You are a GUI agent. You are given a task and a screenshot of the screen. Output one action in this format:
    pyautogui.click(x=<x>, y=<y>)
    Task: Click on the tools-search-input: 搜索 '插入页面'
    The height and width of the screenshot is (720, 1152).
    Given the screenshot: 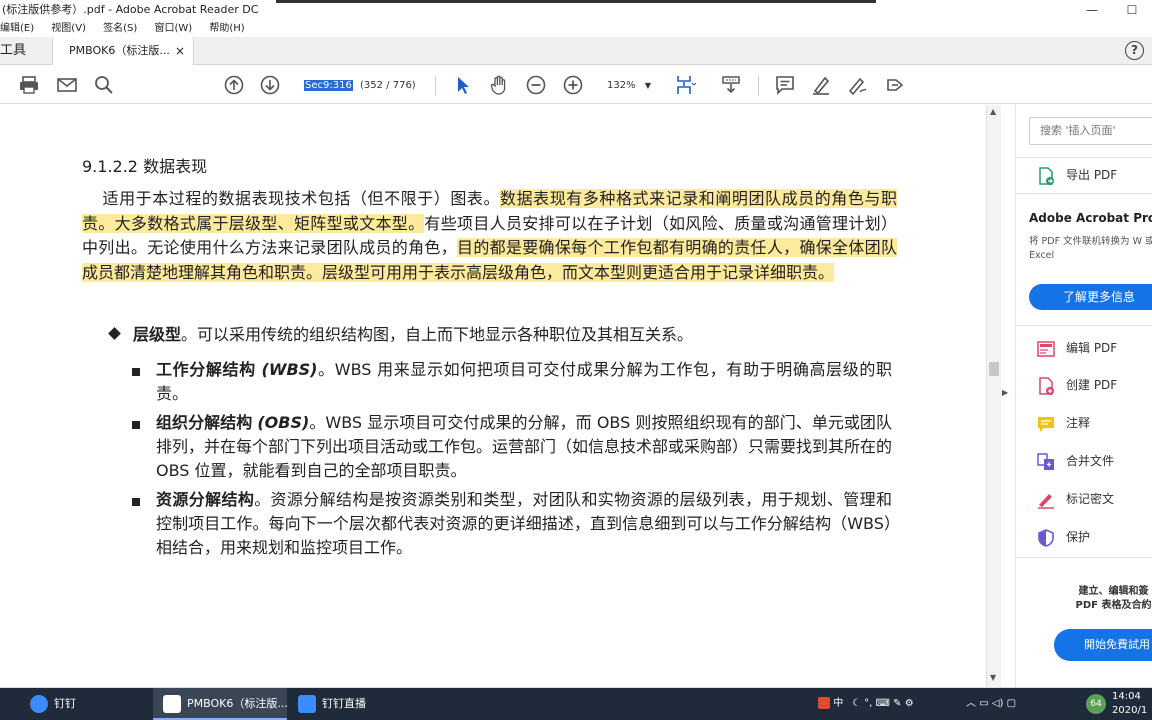 What is the action you would take?
    pyautogui.click(x=1090, y=131)
    